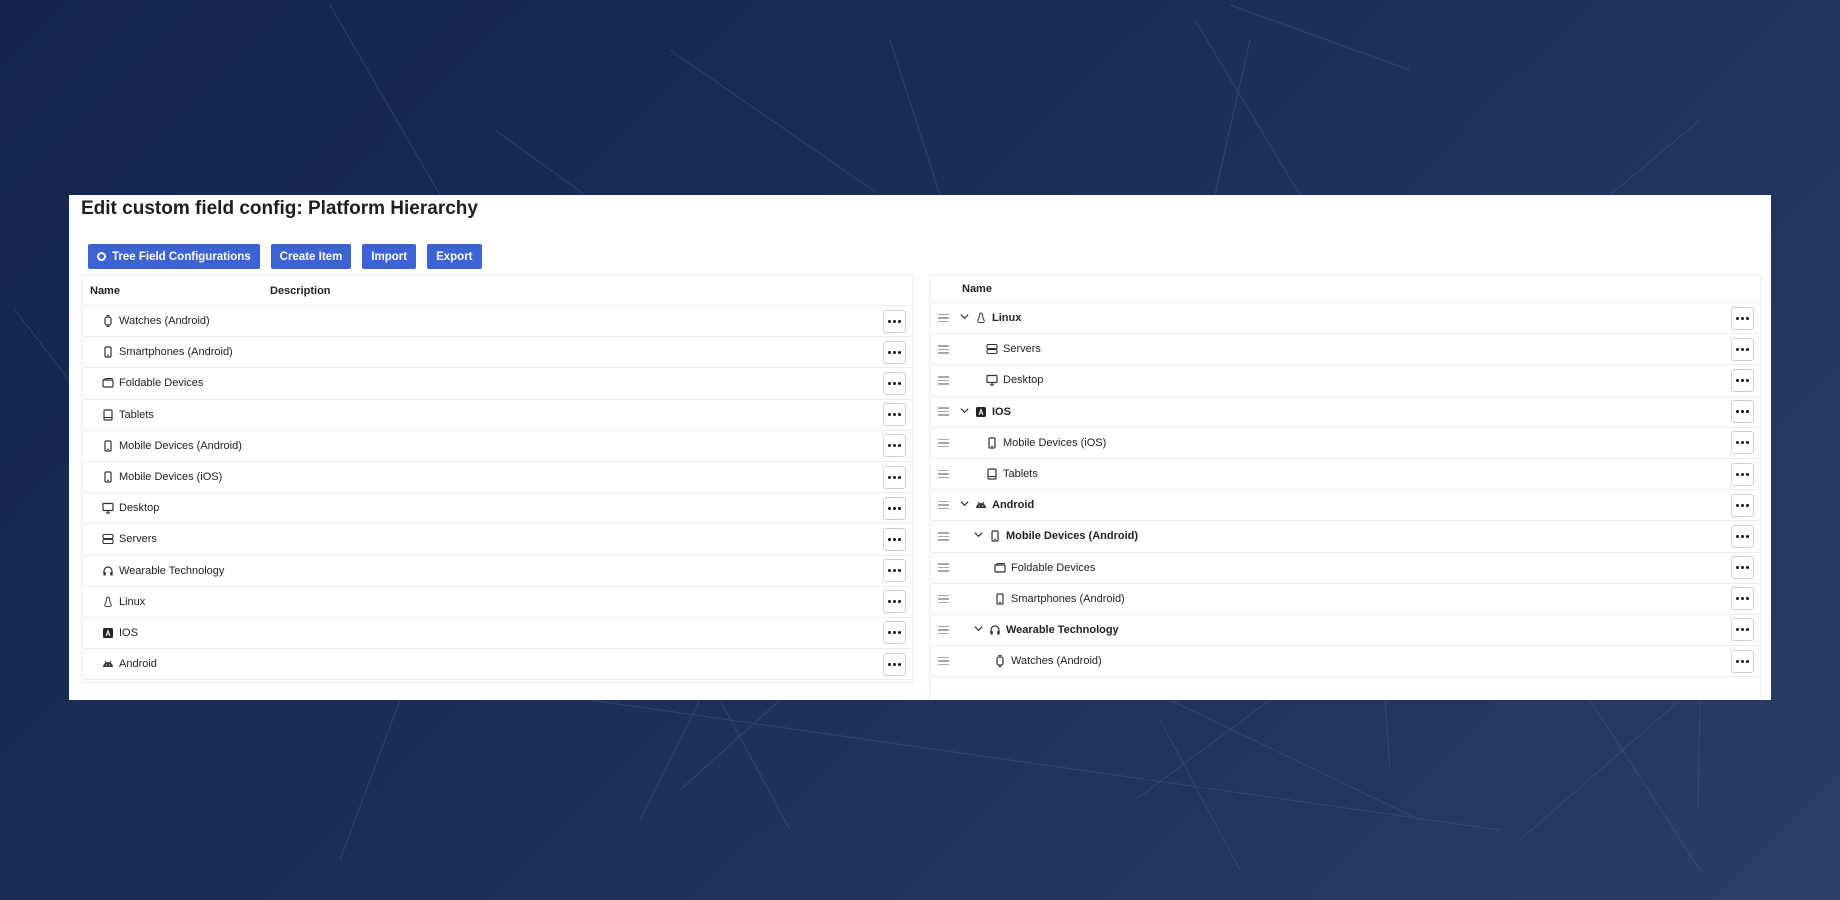 Image resolution: width=1840 pixels, height=900 pixels. I want to click on table-row: Android, so click(497, 665).